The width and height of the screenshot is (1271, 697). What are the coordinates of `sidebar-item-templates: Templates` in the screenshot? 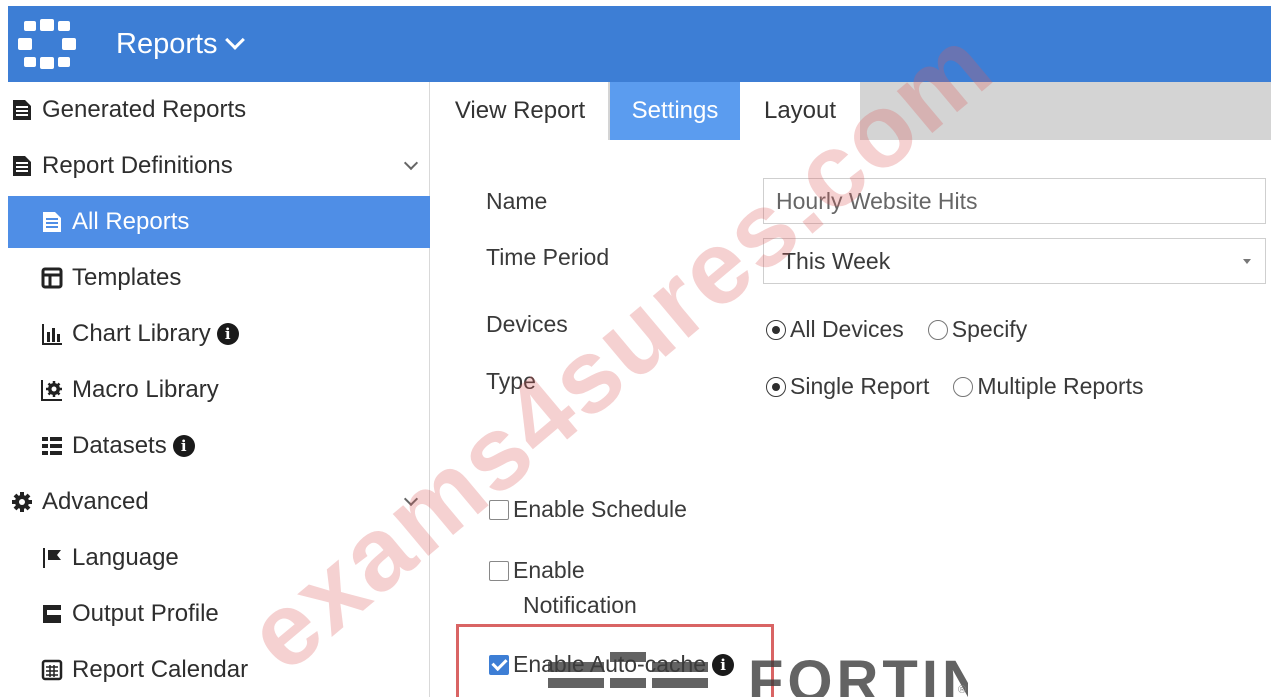 It's located at (215, 278).